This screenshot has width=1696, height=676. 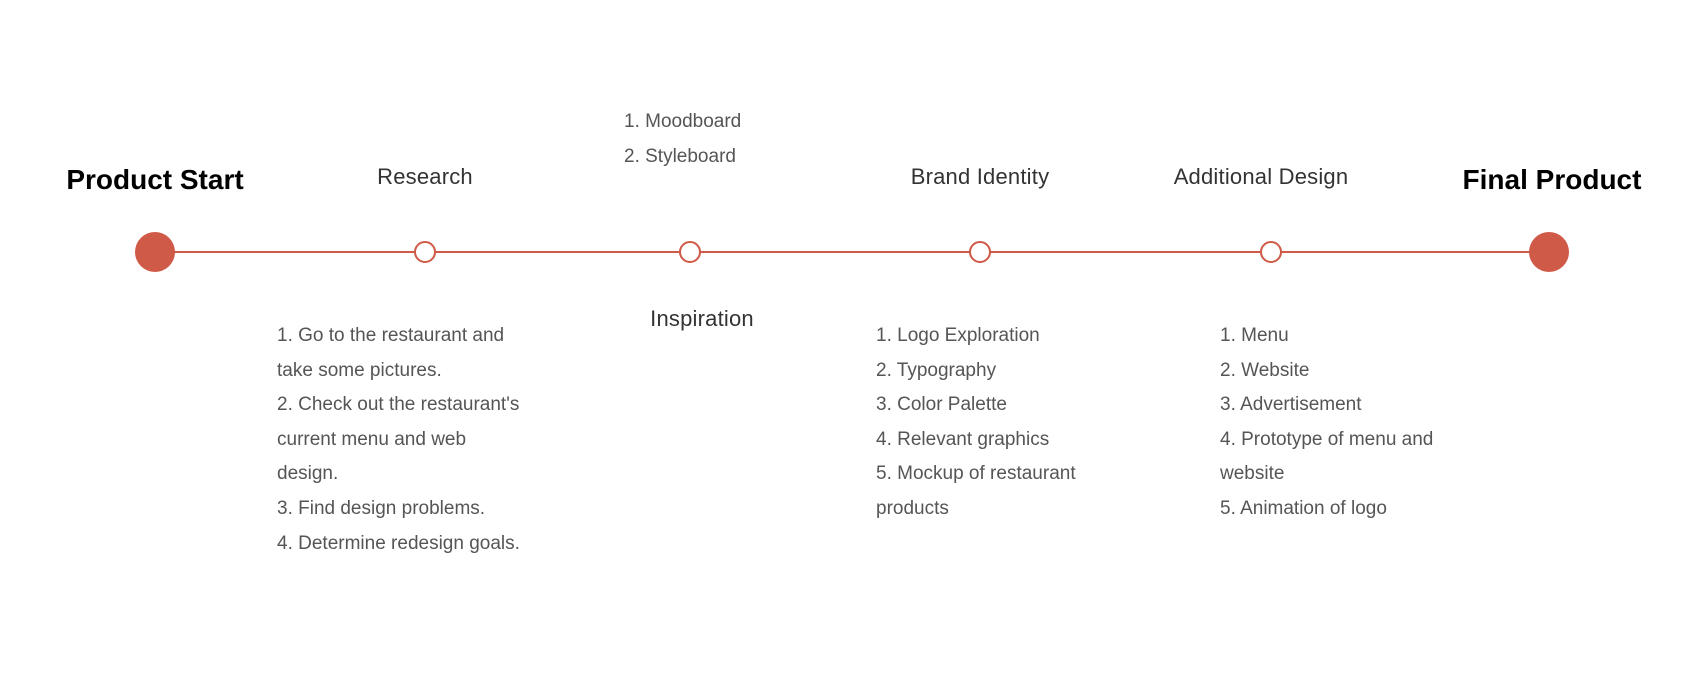 I want to click on list-item: 1. Go to the restaurant and, so click(x=391, y=335).